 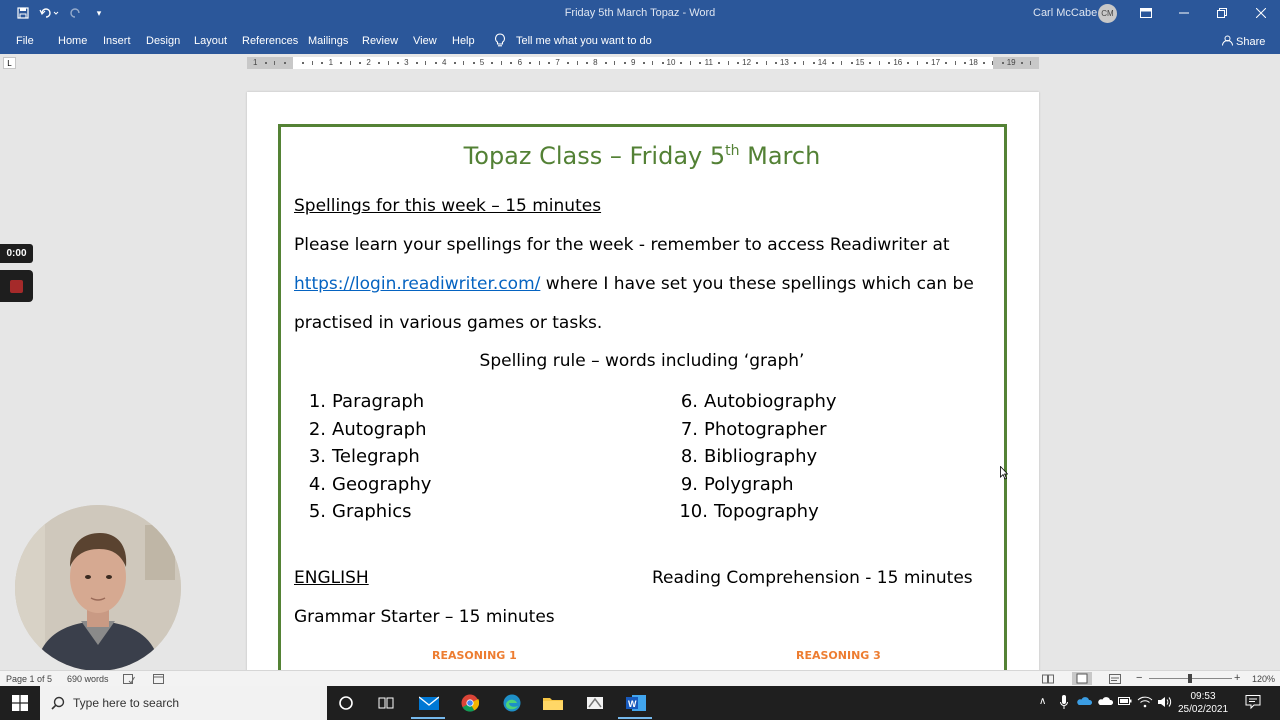 I want to click on presenter-video-icon, so click(x=98, y=588).